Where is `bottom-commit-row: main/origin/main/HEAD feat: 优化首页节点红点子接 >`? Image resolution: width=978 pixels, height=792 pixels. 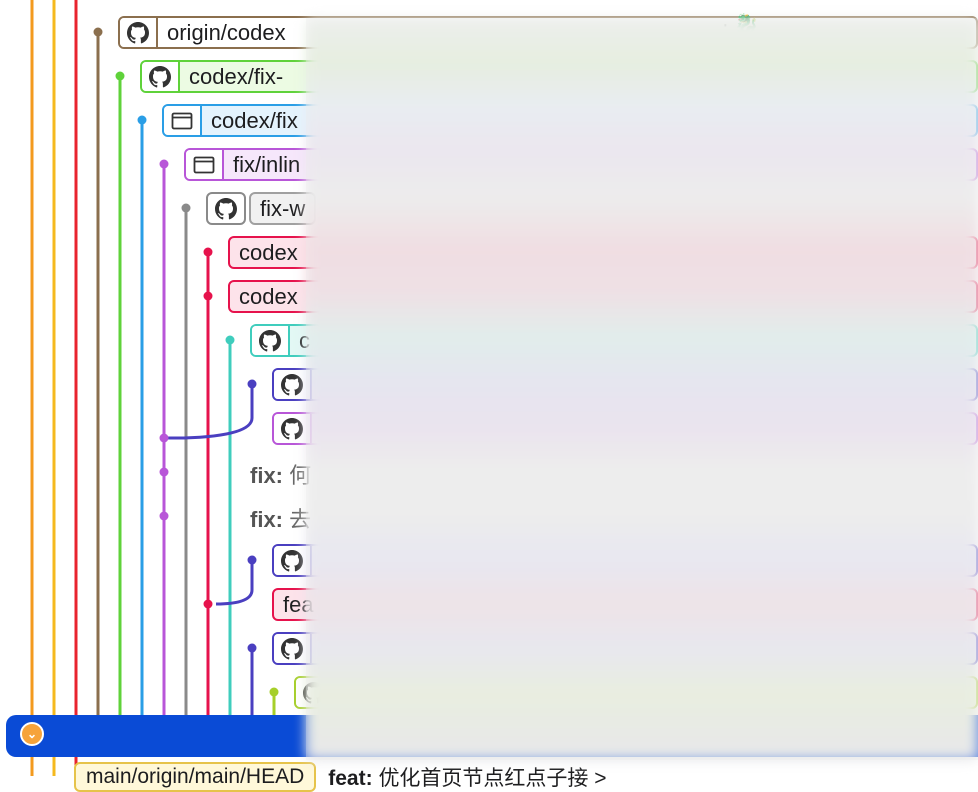
bottom-commit-row: main/origin/main/HEAD feat: 优化首页节点红点子接 > is located at coordinates (340, 777).